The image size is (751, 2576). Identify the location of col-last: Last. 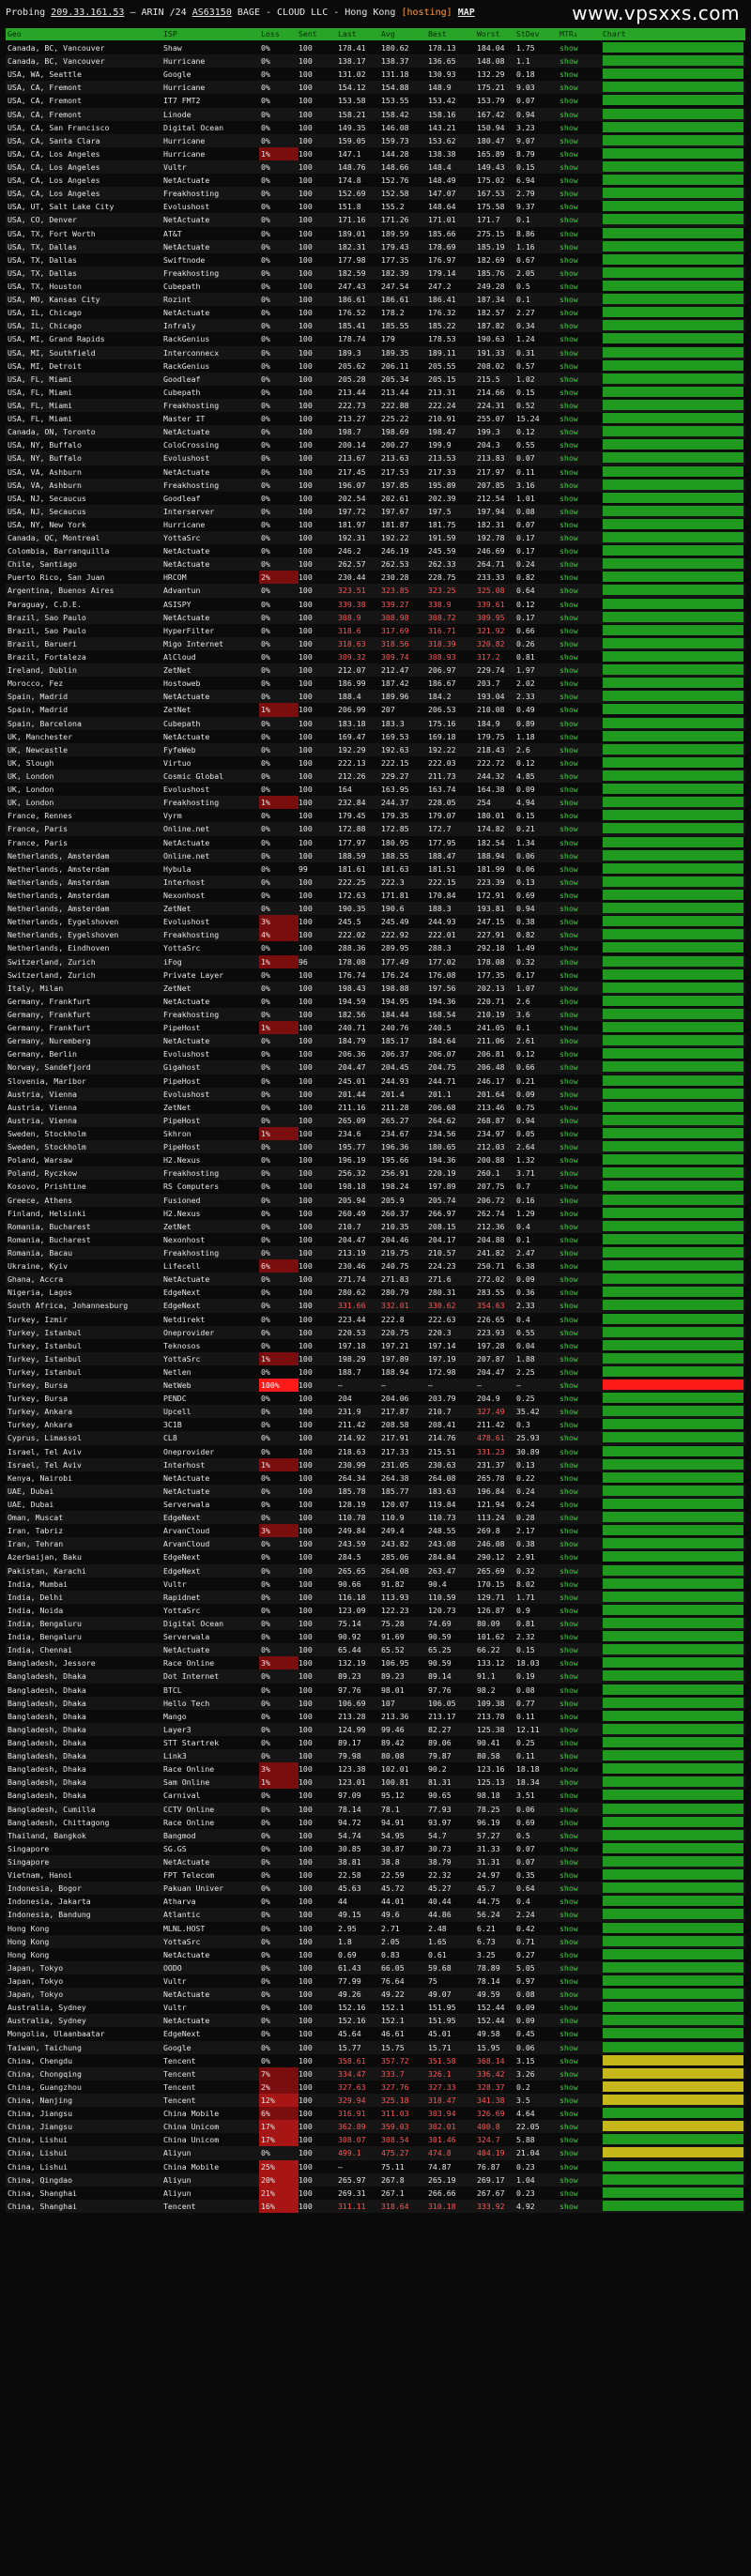
(347, 33).